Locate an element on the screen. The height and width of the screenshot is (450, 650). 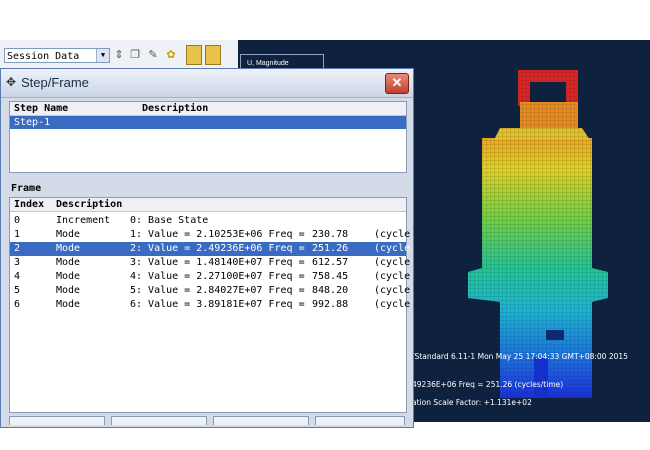
frame-freq: 758.45 is located at coordinates (330, 276).